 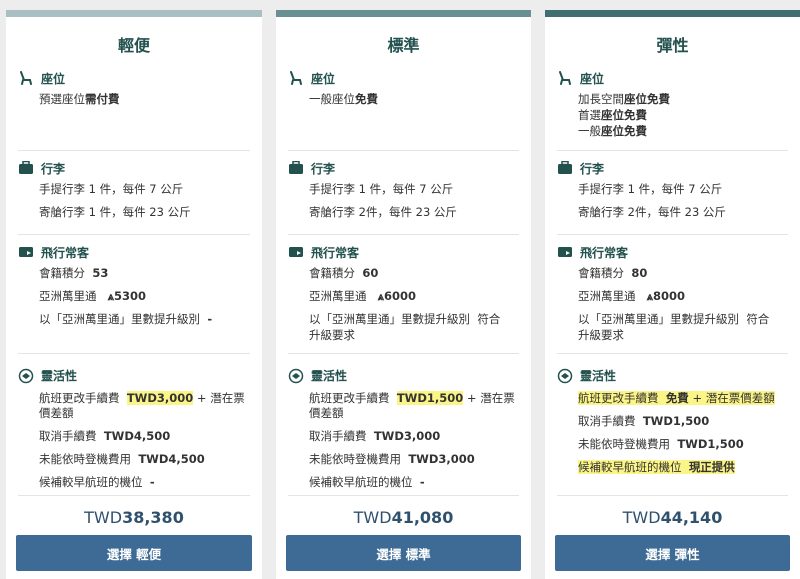 What do you see at coordinates (403, 517) in the screenshot?
I see `fare-price: TWD41,080` at bounding box center [403, 517].